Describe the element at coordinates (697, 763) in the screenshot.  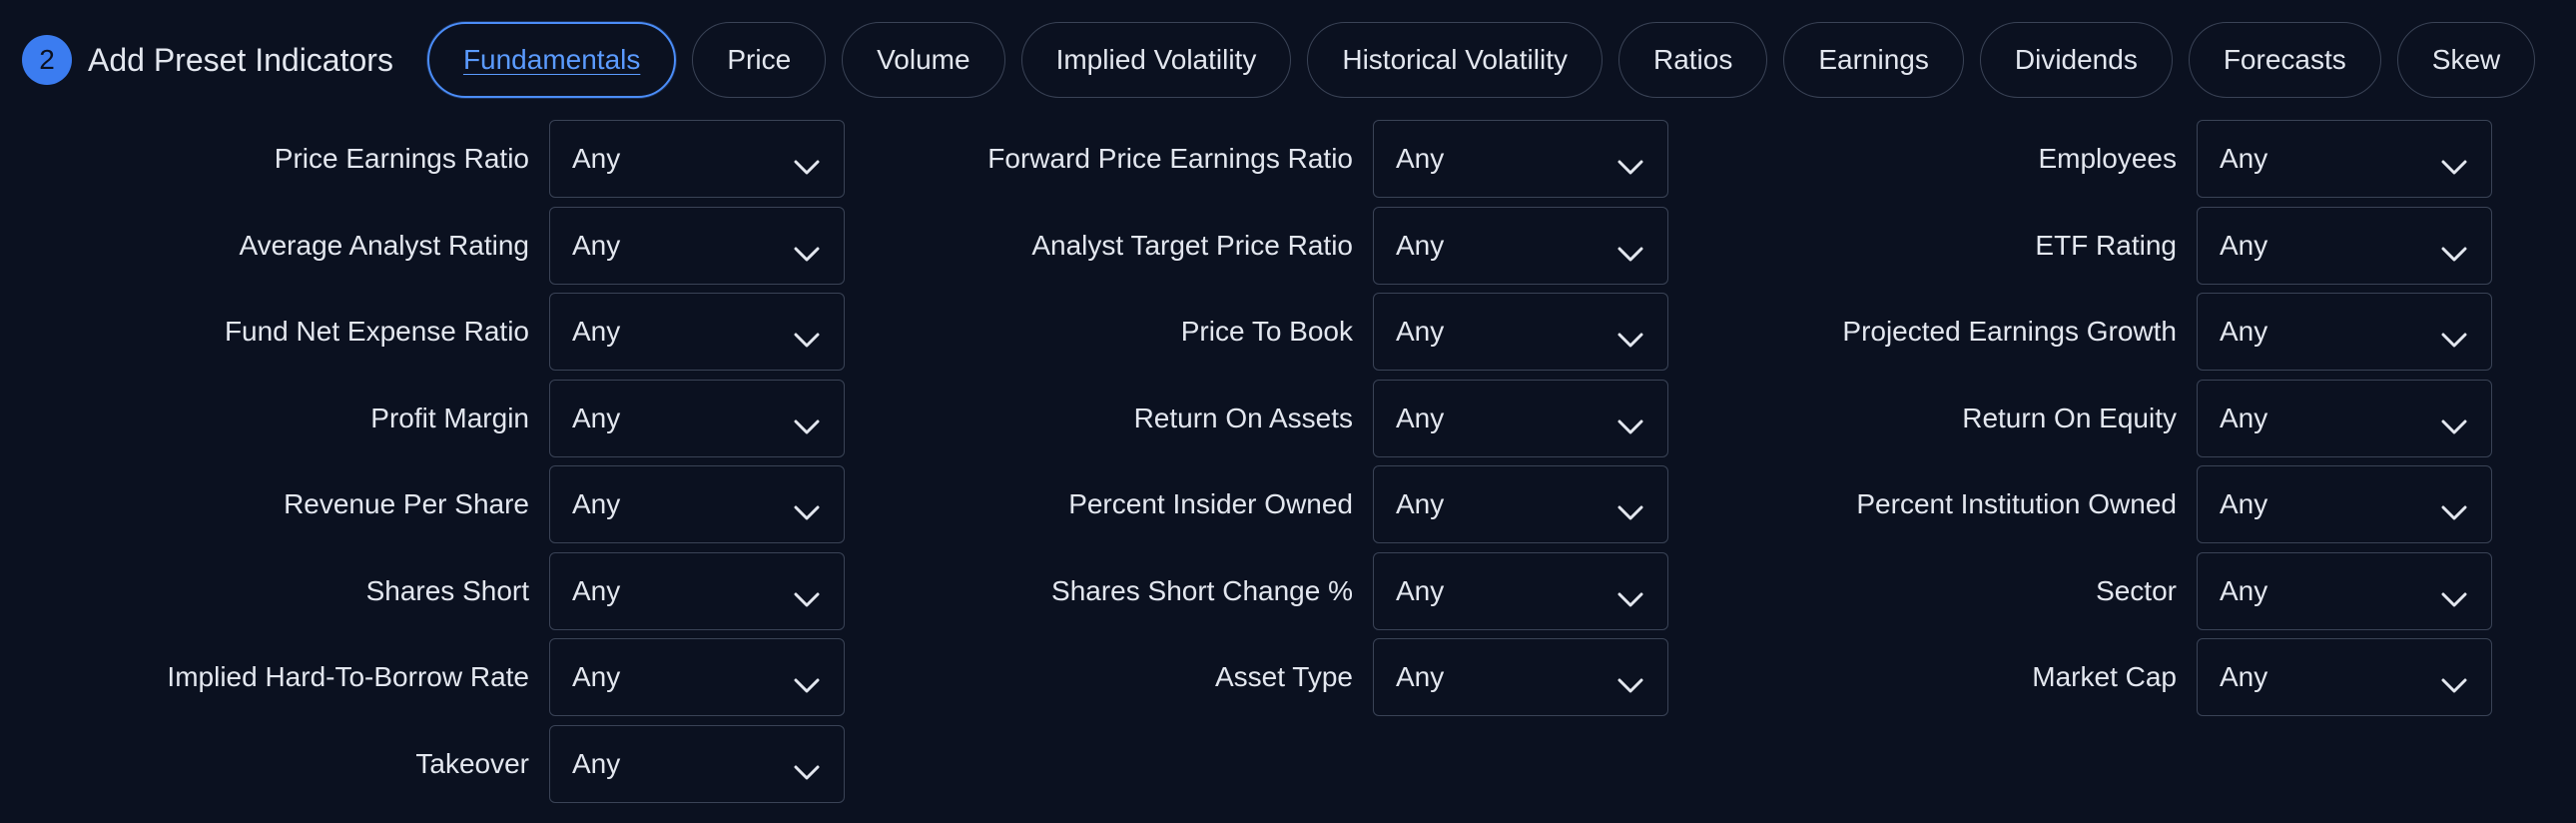
I see `select-takeover: Any` at that location.